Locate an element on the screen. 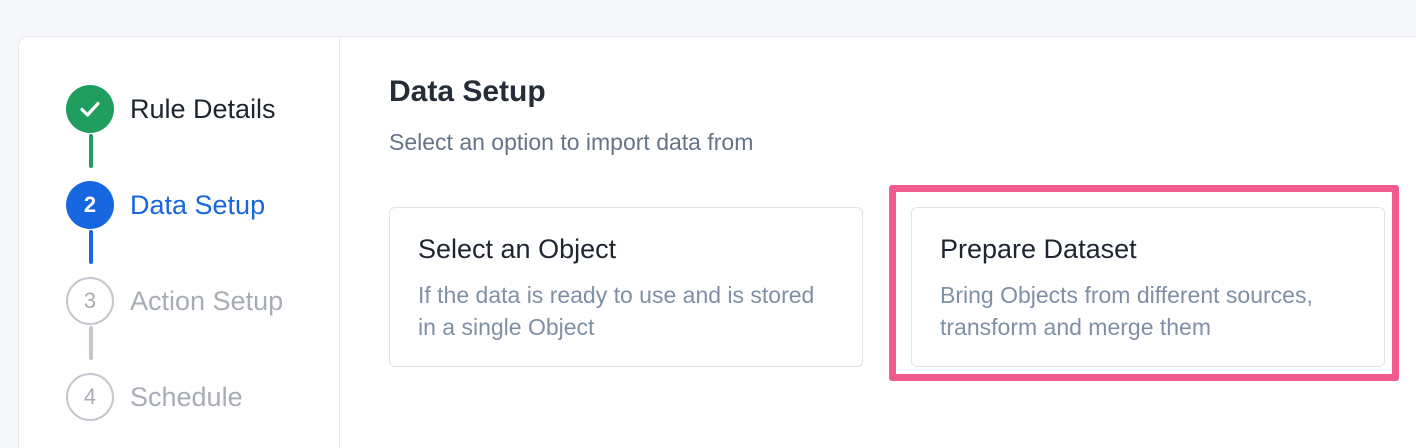 This screenshot has height=448, width=1416. step-1-indicator is located at coordinates (90, 109).